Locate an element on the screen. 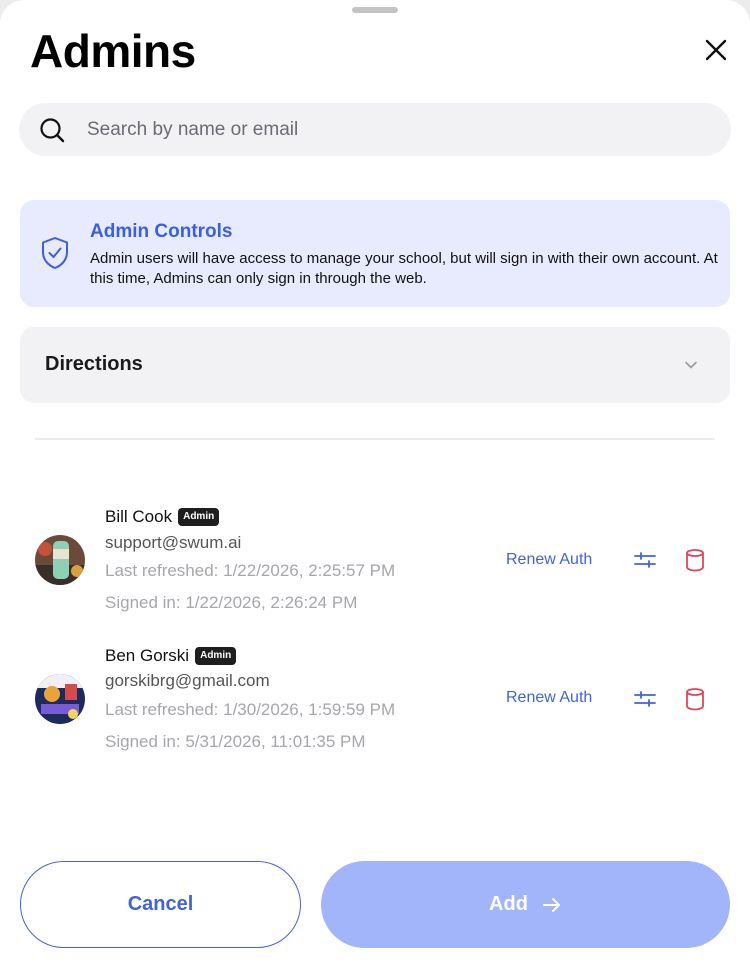  directions-accordion: Directions is located at coordinates (375, 365).